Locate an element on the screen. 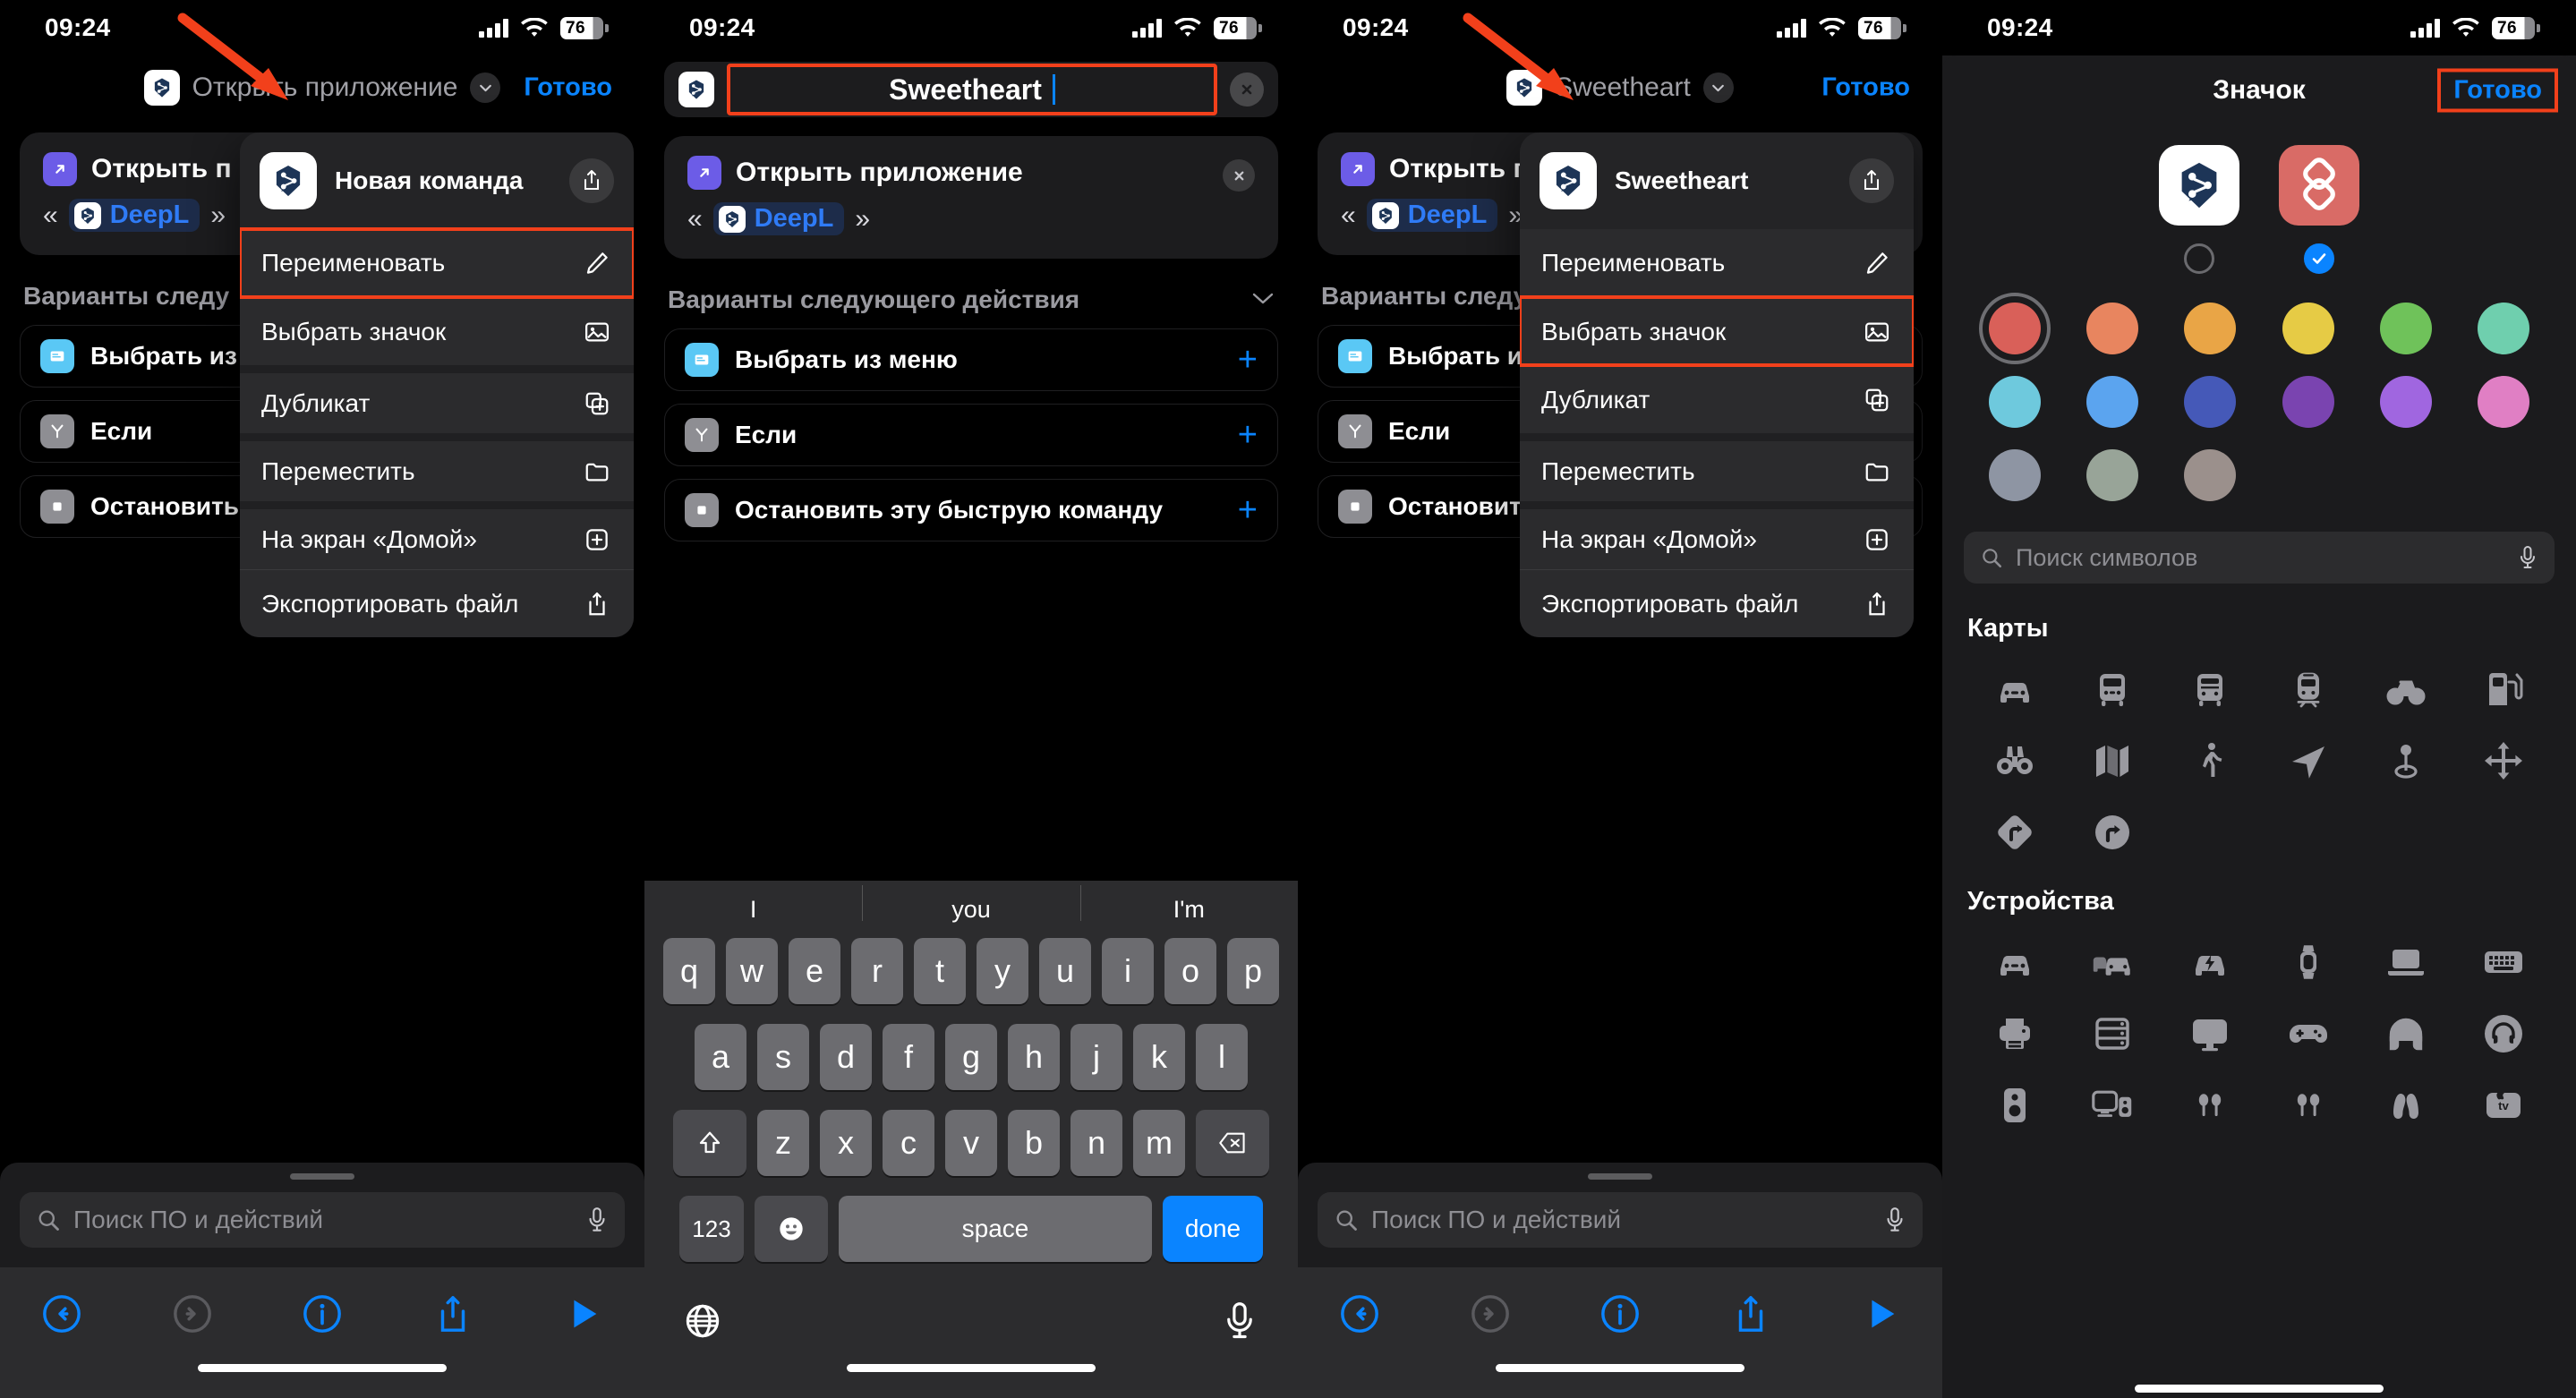 Image resolution: width=2576 pixels, height=1398 pixels. key-v: v is located at coordinates (971, 1143).